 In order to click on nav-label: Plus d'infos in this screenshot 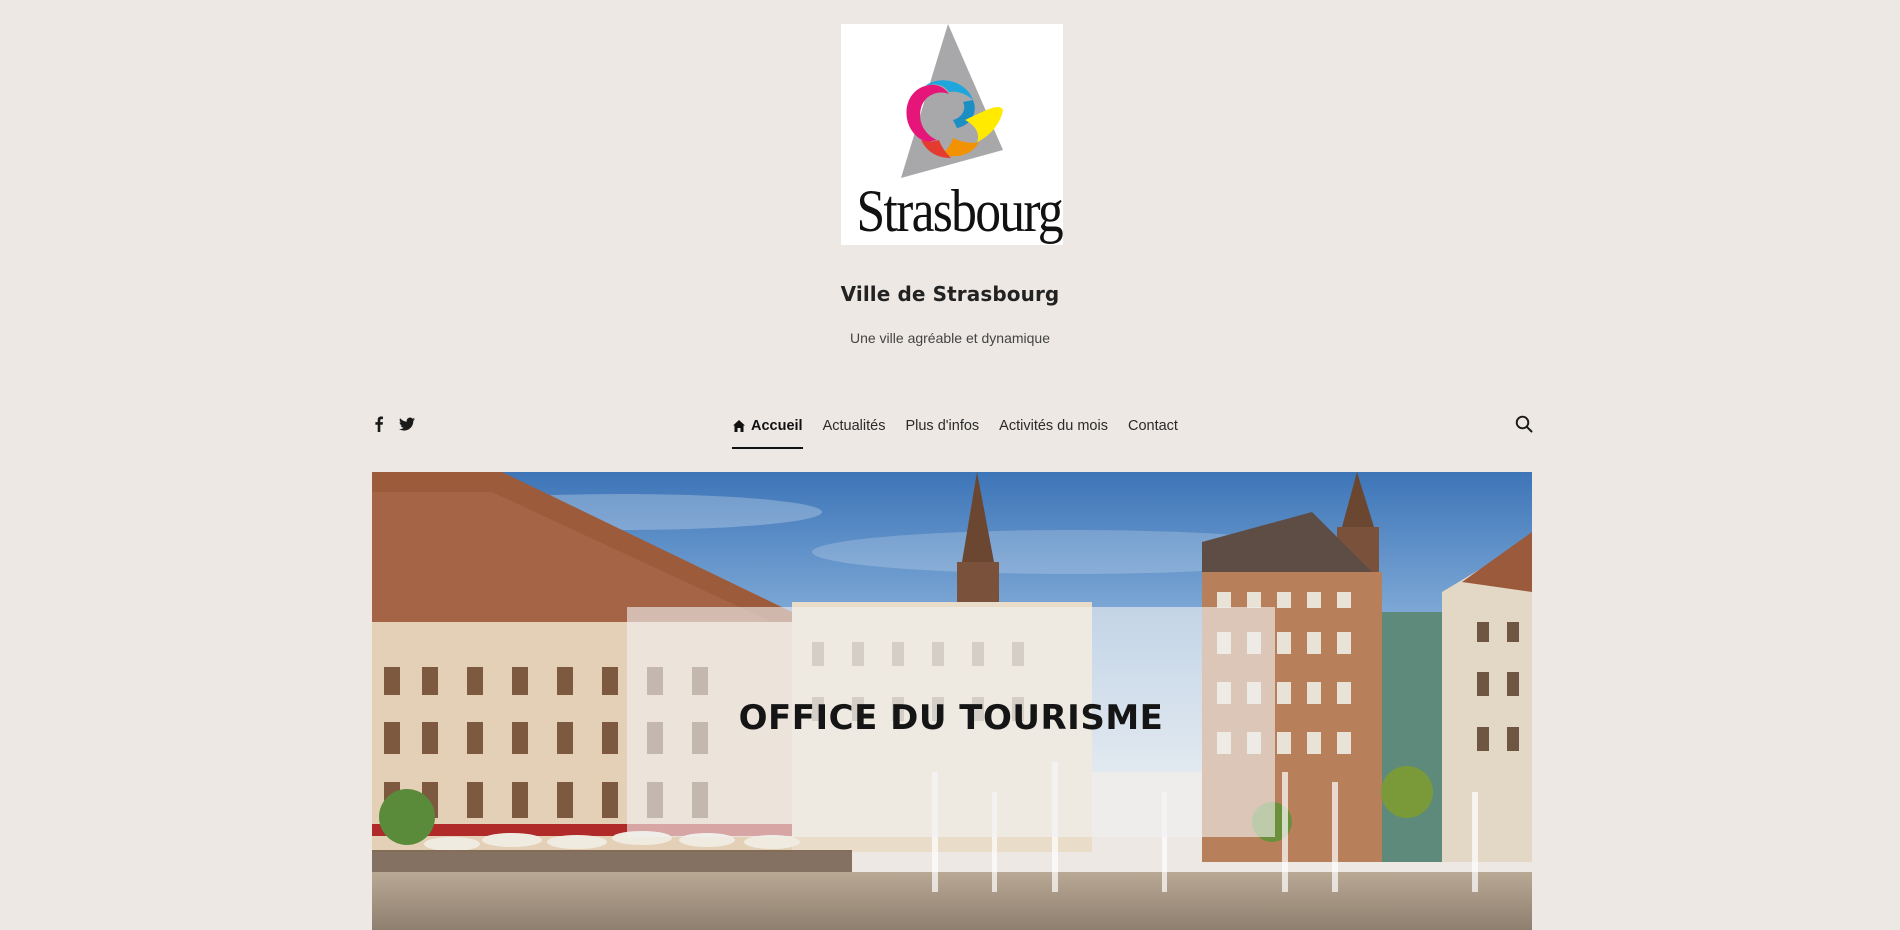, I will do `click(942, 426)`.